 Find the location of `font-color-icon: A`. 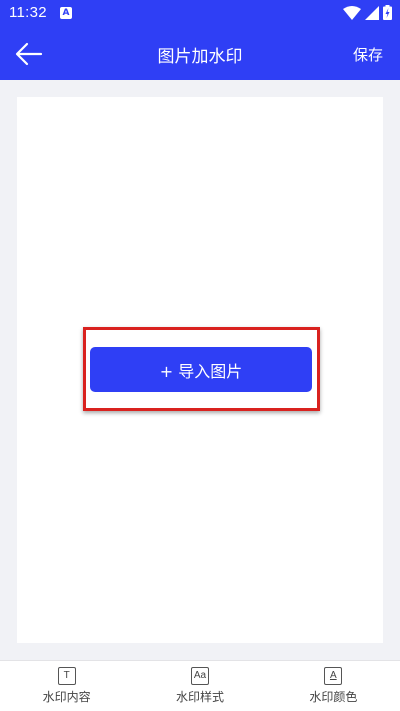

font-color-icon: A is located at coordinates (333, 676).